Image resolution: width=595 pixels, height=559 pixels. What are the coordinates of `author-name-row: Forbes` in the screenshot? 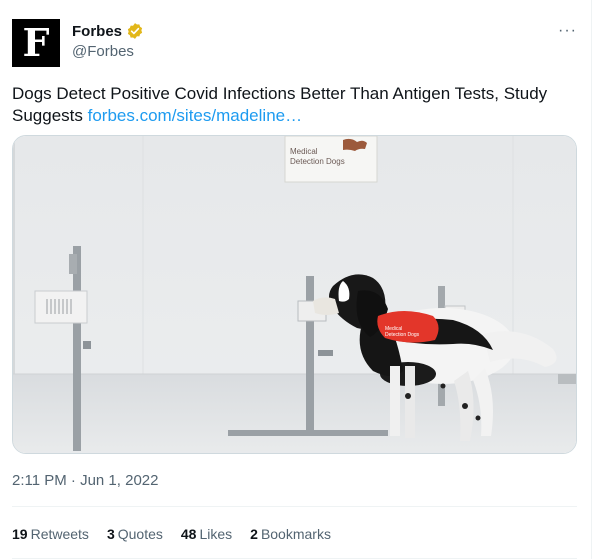 It's located at (108, 31).